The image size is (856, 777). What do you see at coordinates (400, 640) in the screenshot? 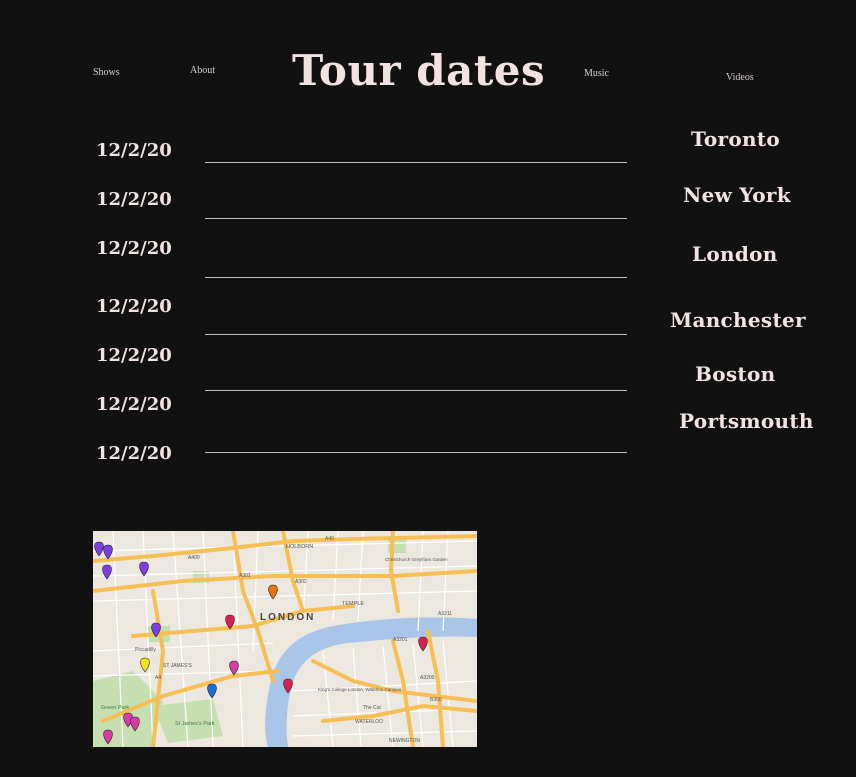
I see `road-a3201: A3201` at bounding box center [400, 640].